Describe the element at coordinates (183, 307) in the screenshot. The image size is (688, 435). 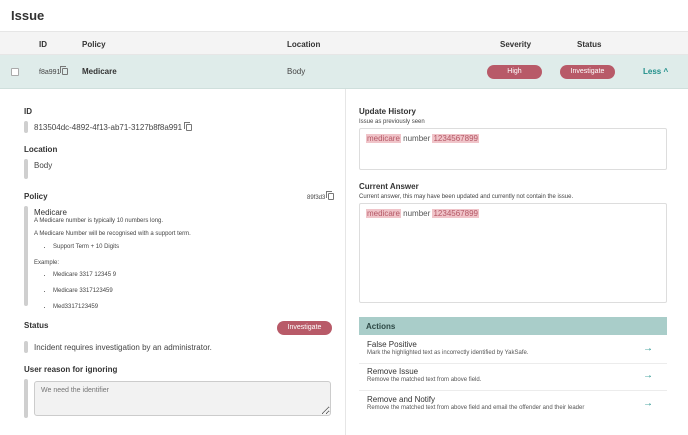
I see `list-item: Med3317123459` at that location.